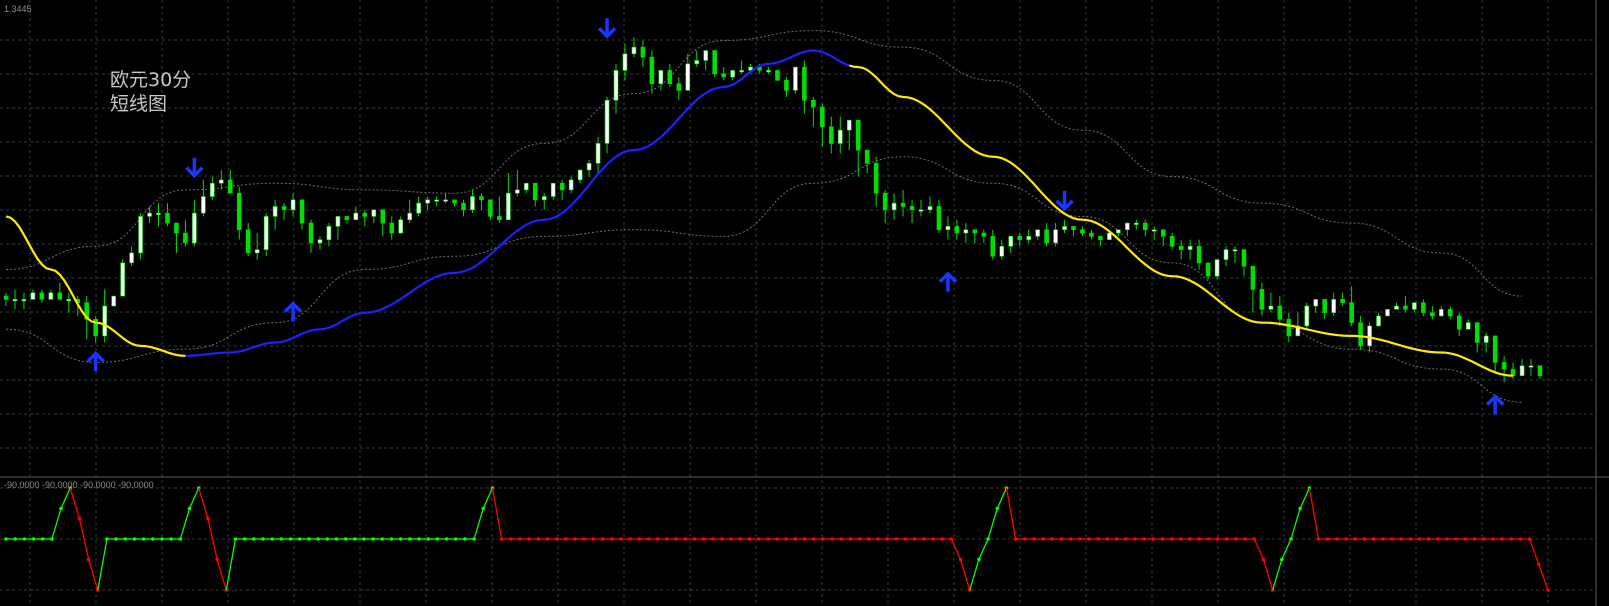 This screenshot has width=1609, height=606. What do you see at coordinates (150, 80) in the screenshot?
I see `chart-annotation-line1: 欧元30分` at bounding box center [150, 80].